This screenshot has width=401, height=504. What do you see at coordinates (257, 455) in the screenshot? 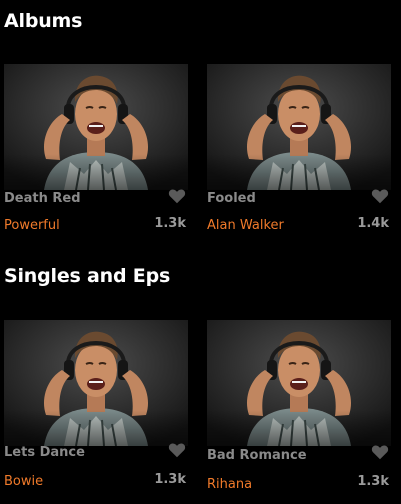
I see `single-title: Bad Romance` at bounding box center [257, 455].